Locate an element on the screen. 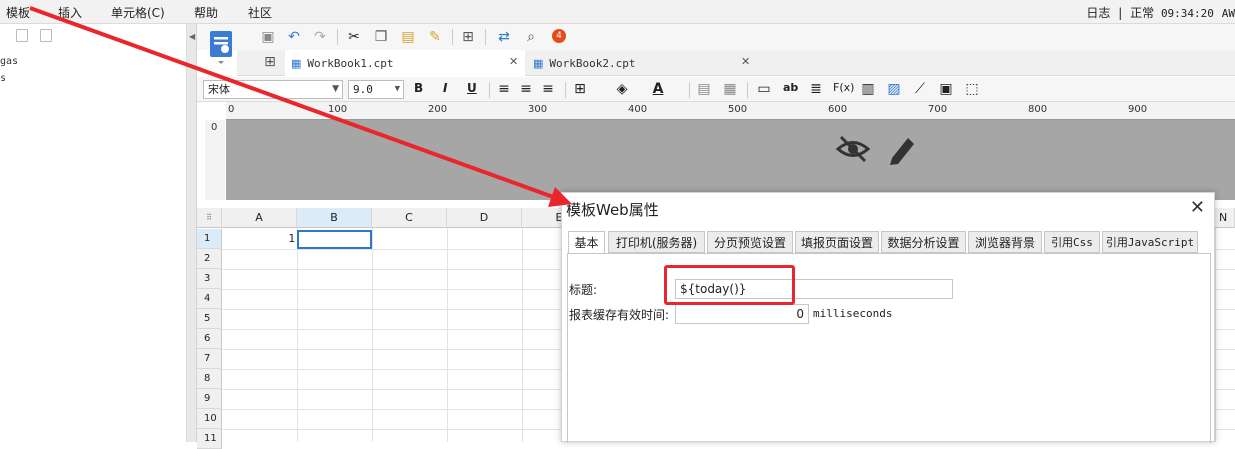  title-input: ${today()} is located at coordinates (814, 289).